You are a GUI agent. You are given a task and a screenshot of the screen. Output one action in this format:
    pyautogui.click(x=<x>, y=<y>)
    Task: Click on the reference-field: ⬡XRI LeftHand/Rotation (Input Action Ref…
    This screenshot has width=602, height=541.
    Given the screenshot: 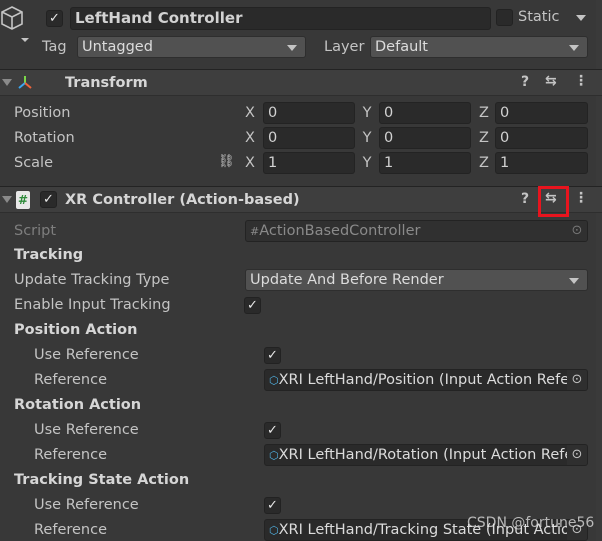 What is the action you would take?
    pyautogui.click(x=426, y=455)
    